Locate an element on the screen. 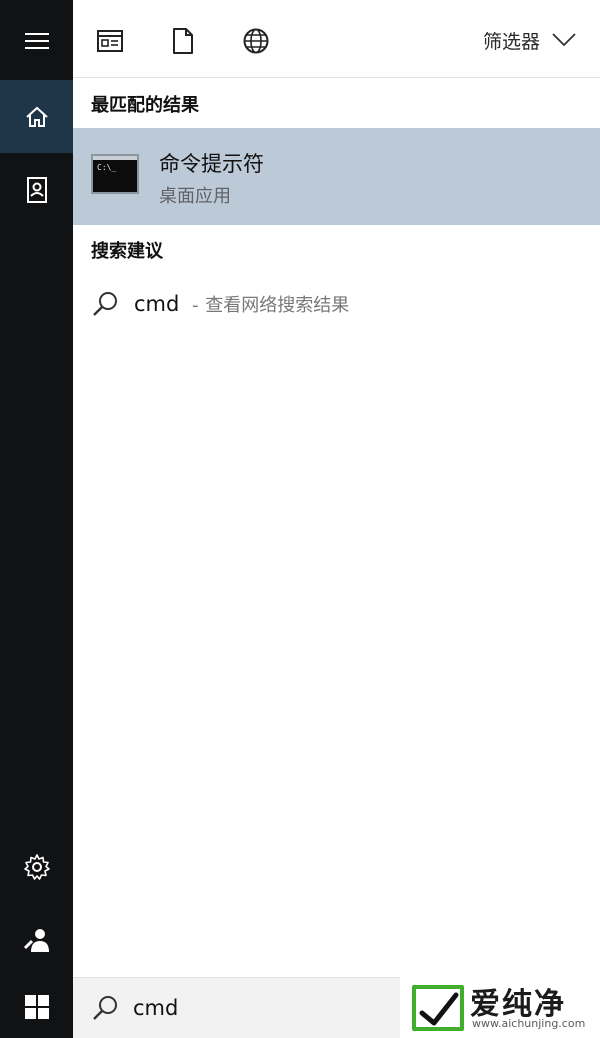 This screenshot has height=1038, width=600. apps-filter-button is located at coordinates (110, 41).